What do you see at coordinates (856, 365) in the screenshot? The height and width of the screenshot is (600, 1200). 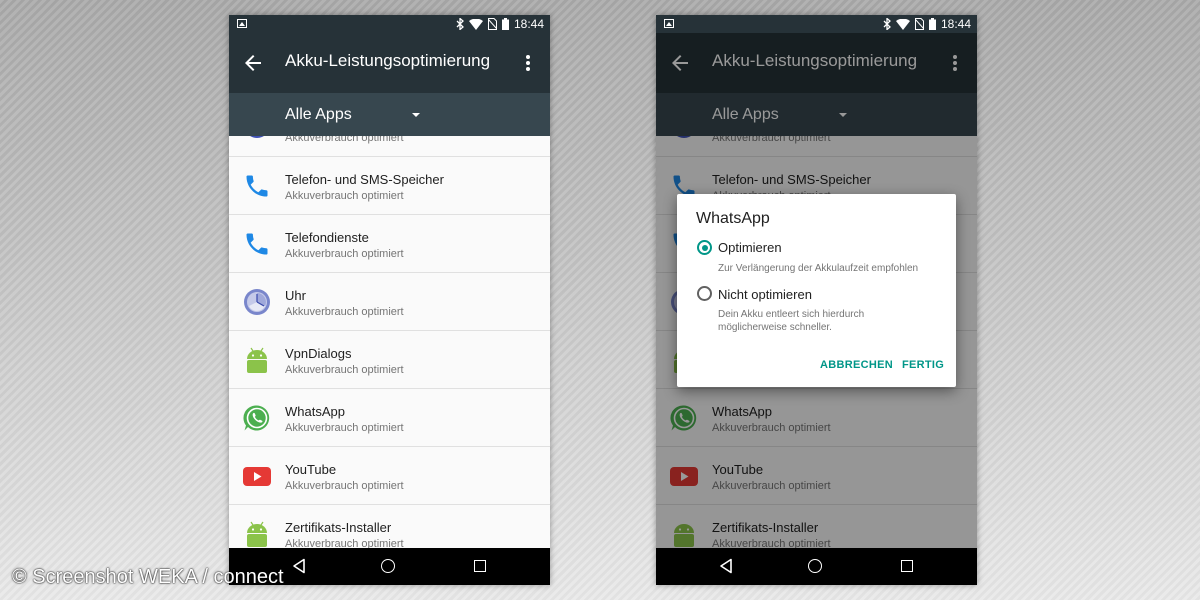 I see `cancel-button: ABBRECHEN` at bounding box center [856, 365].